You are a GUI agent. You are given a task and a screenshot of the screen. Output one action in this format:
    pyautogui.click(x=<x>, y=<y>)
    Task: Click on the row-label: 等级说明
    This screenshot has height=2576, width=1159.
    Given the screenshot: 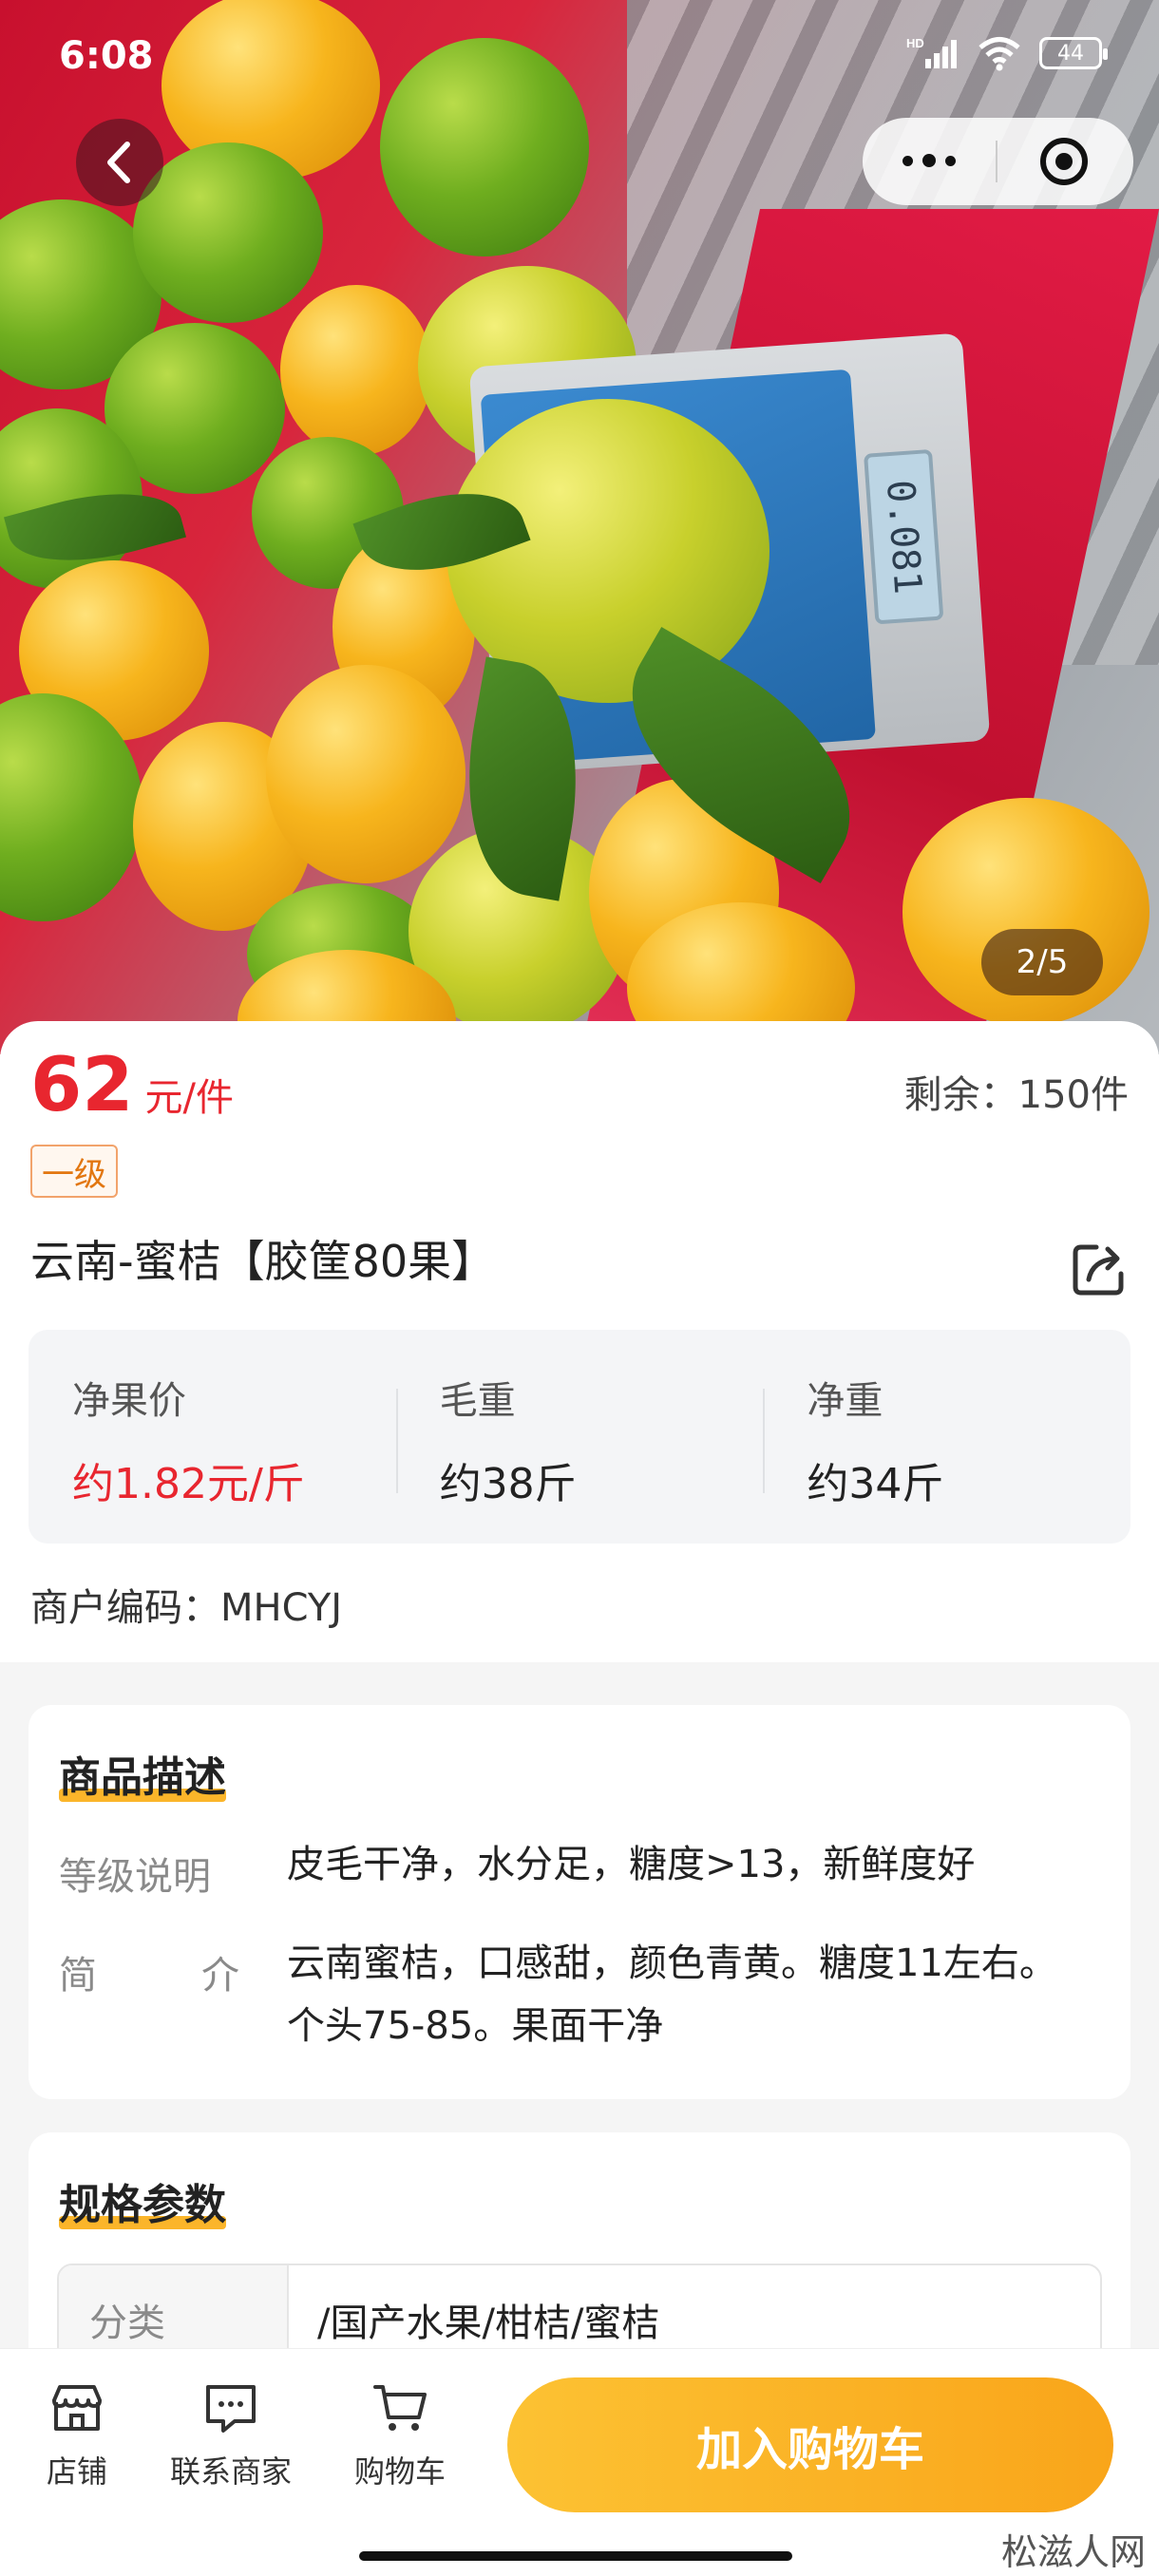 What is the action you would take?
    pyautogui.click(x=135, y=1877)
    